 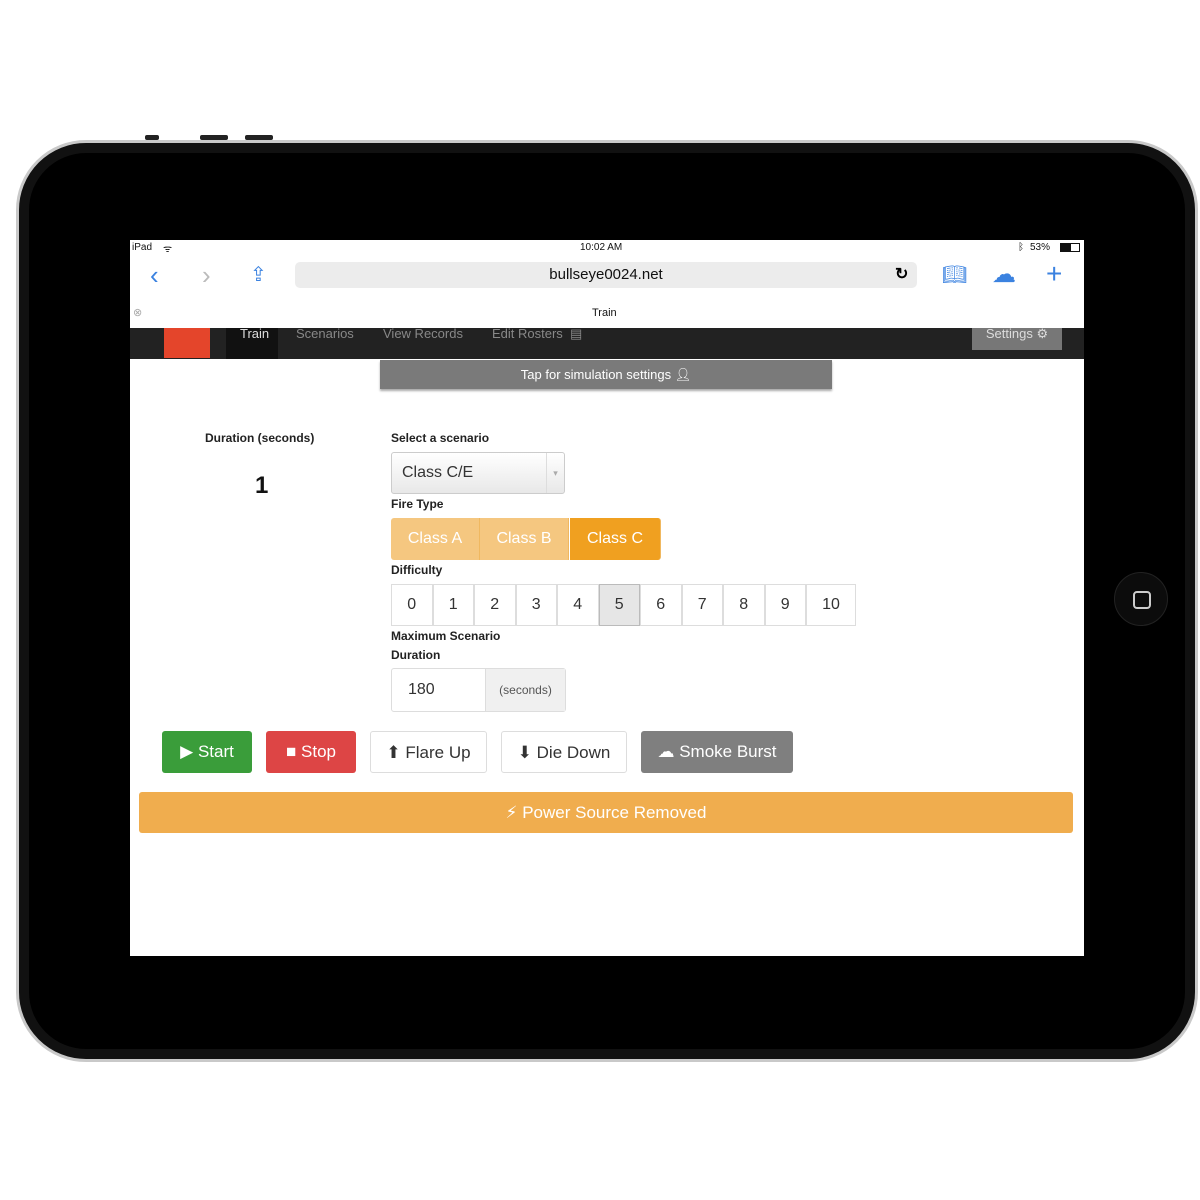 What do you see at coordinates (525, 690) in the screenshot?
I see `seconds-addon: (seconds)` at bounding box center [525, 690].